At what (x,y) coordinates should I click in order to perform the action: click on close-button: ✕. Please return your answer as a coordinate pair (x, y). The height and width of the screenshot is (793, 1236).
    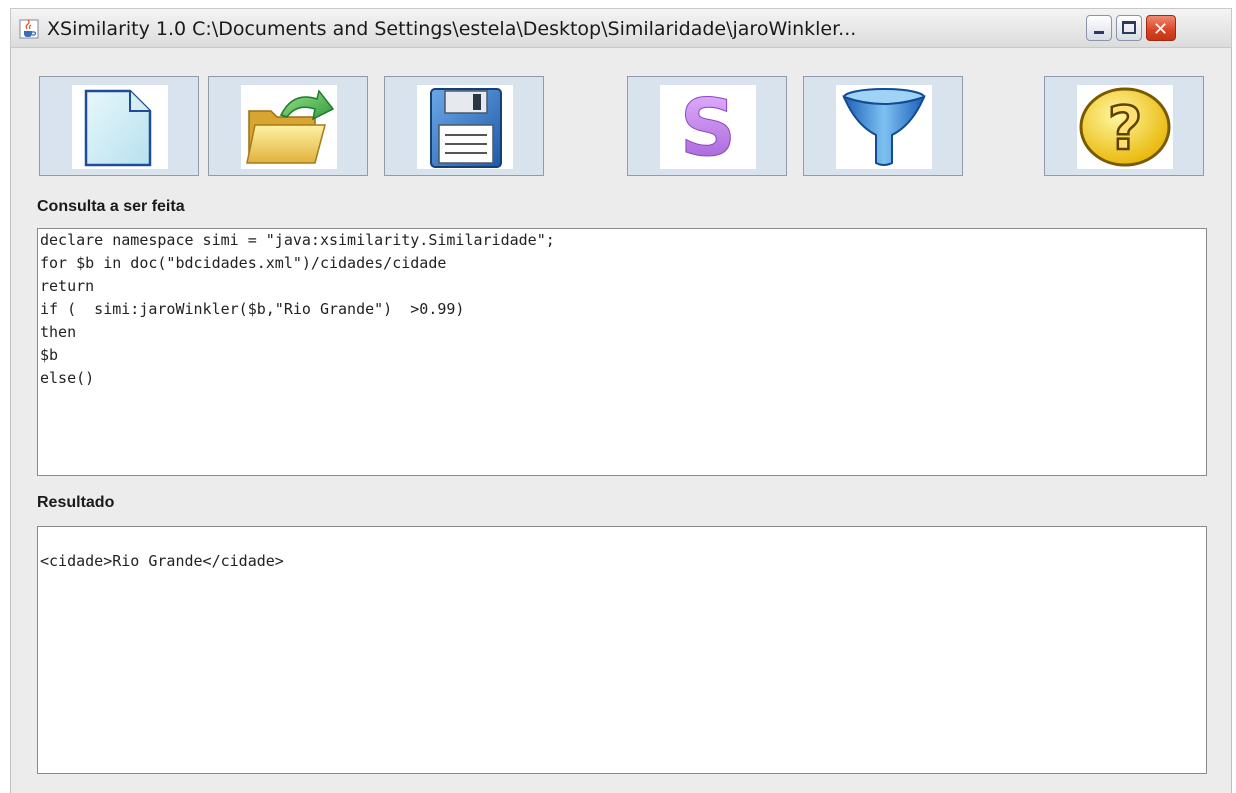
    Looking at the image, I should click on (1161, 28).